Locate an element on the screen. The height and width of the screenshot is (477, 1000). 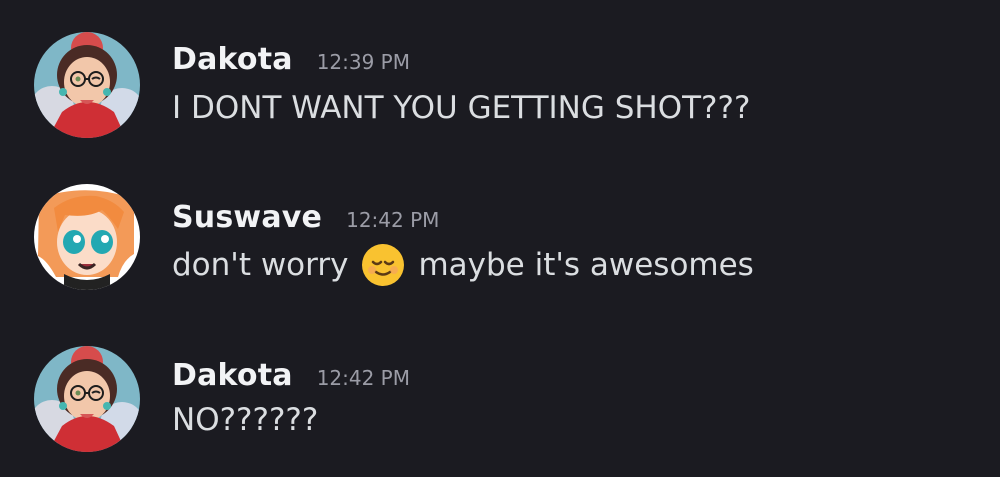
message-header: Dakota 12:39 PM is located at coordinates (291, 59).